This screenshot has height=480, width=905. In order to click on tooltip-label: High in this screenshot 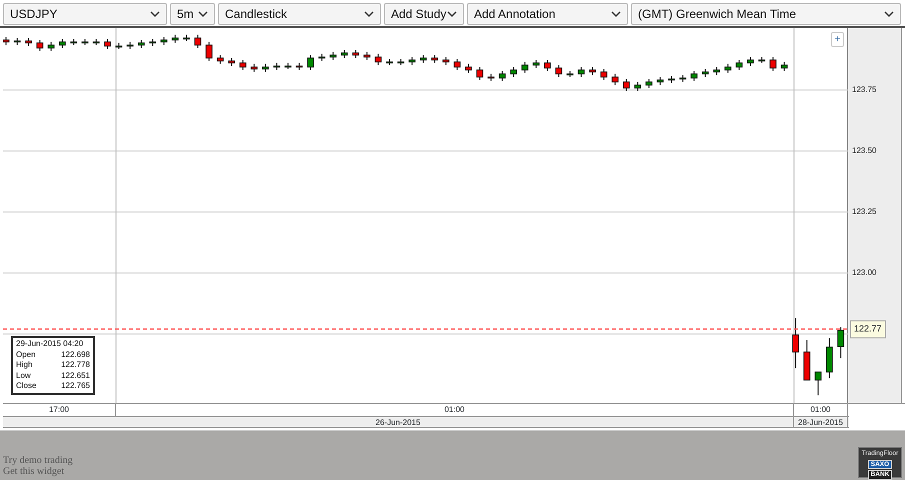, I will do `click(24, 365)`.